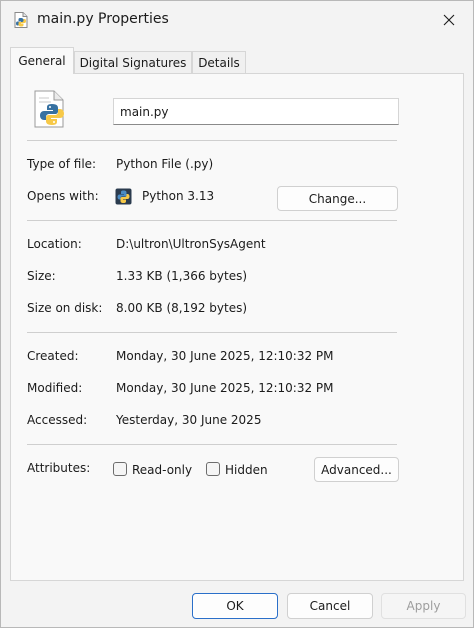 The width and height of the screenshot is (474, 628). What do you see at coordinates (59, 468) in the screenshot?
I see `attributes-label: Attributes:` at bounding box center [59, 468].